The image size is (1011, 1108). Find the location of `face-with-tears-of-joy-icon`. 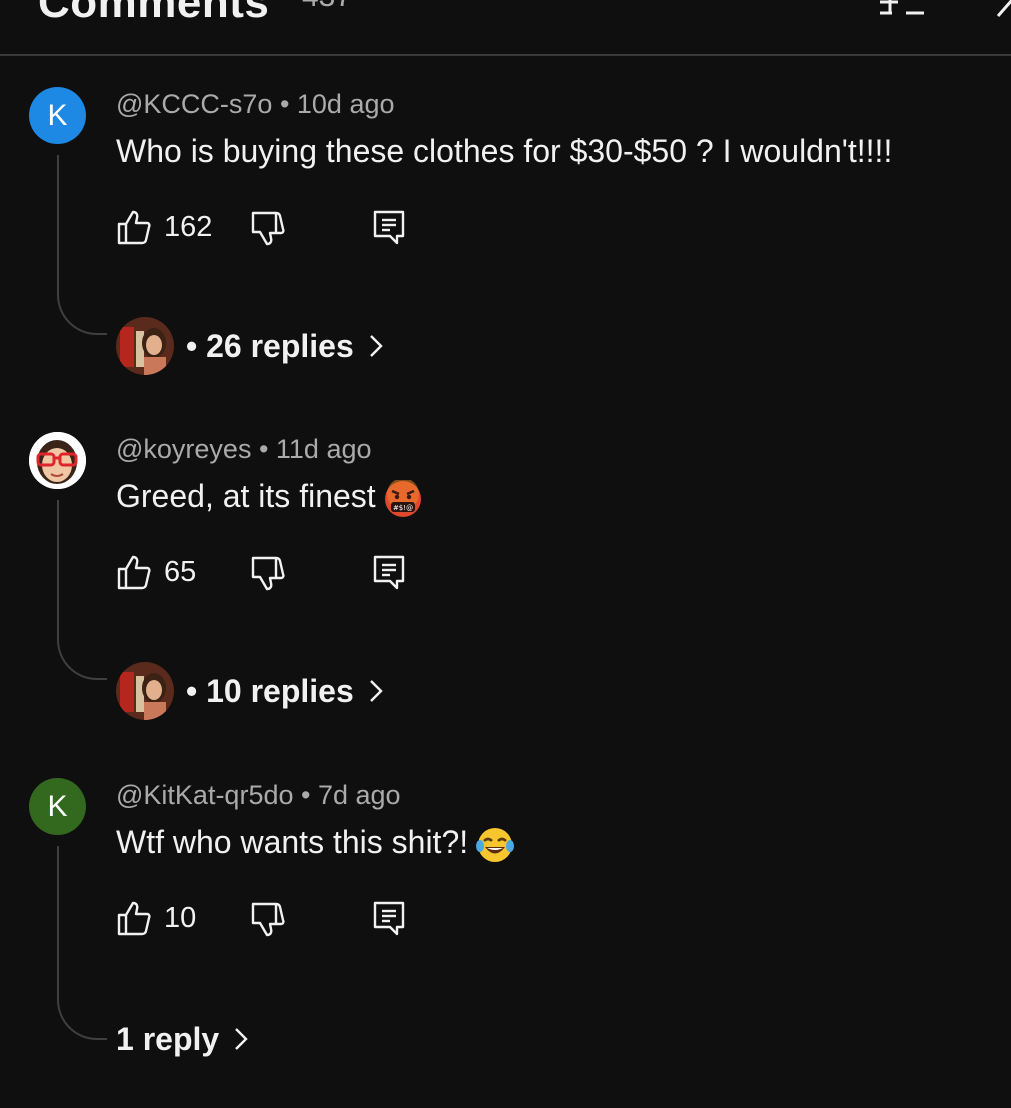

face-with-tears-of-joy-icon is located at coordinates (495, 844).